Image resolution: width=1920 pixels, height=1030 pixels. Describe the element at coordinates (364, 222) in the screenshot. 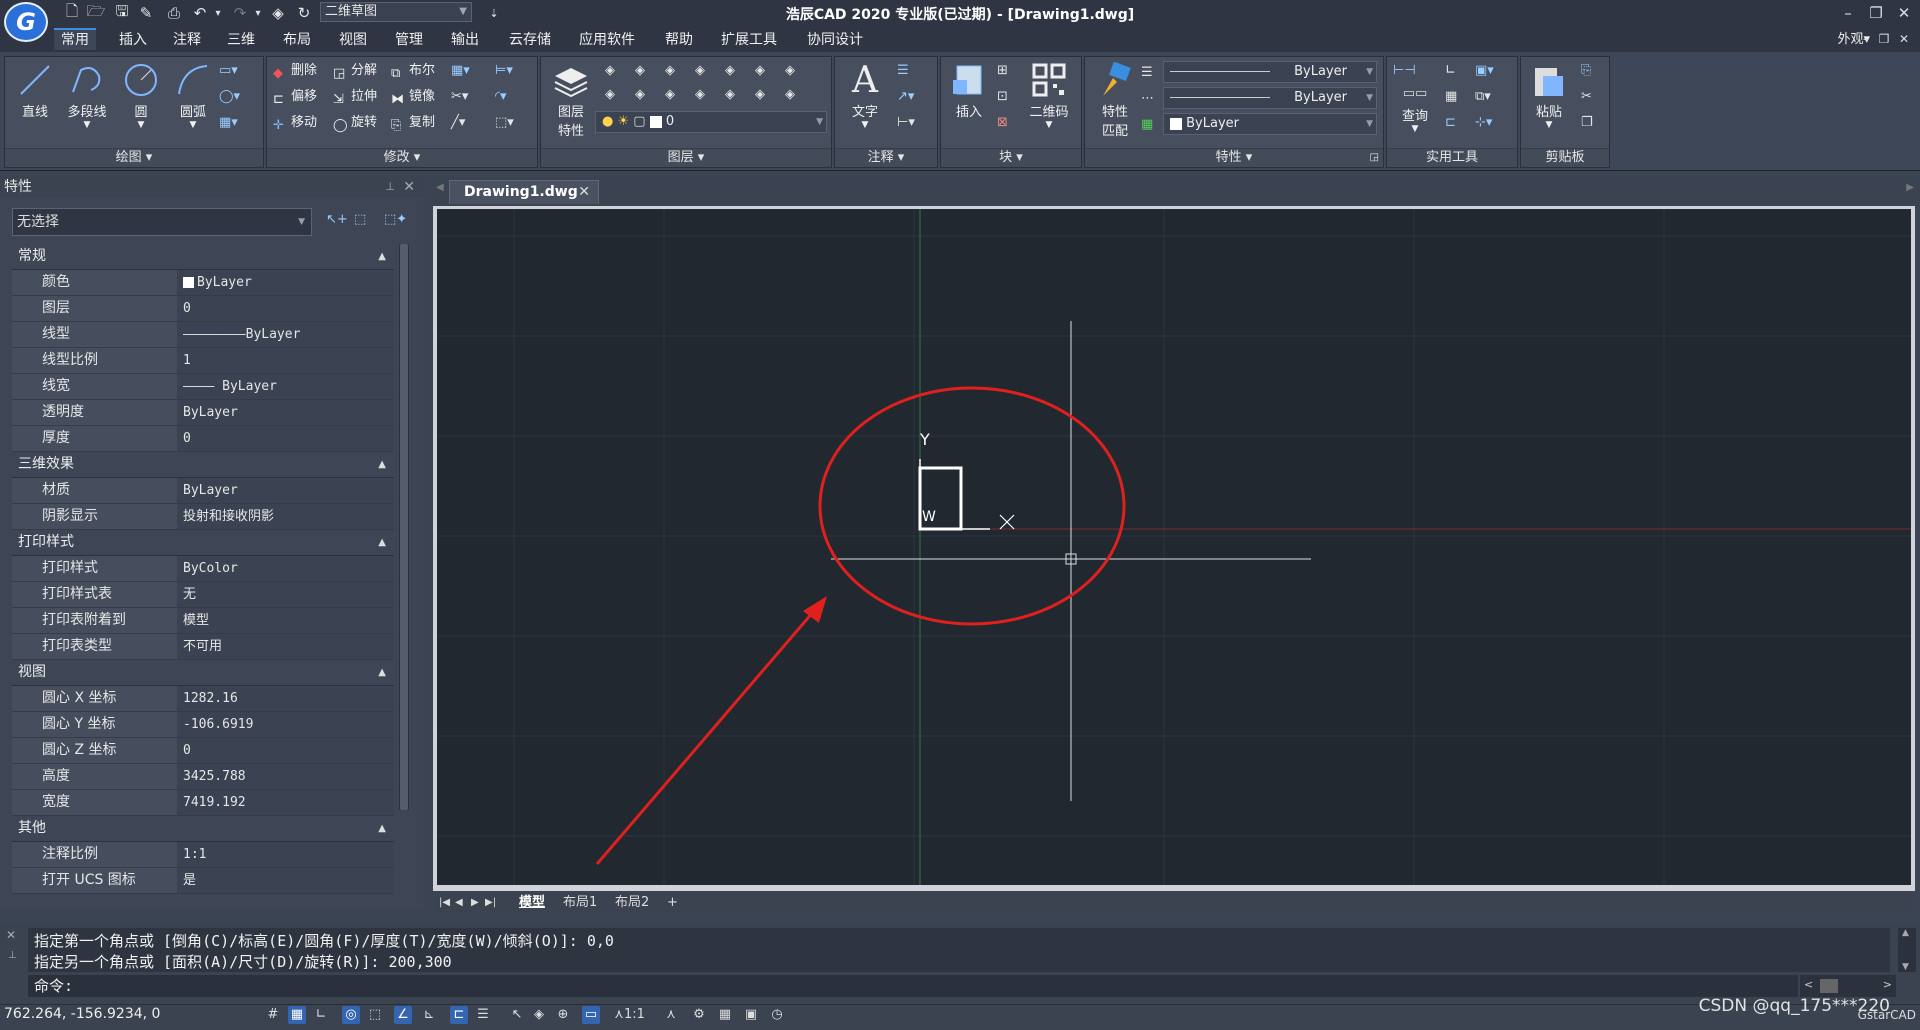

I see `select-objects-icon: ⬚` at that location.